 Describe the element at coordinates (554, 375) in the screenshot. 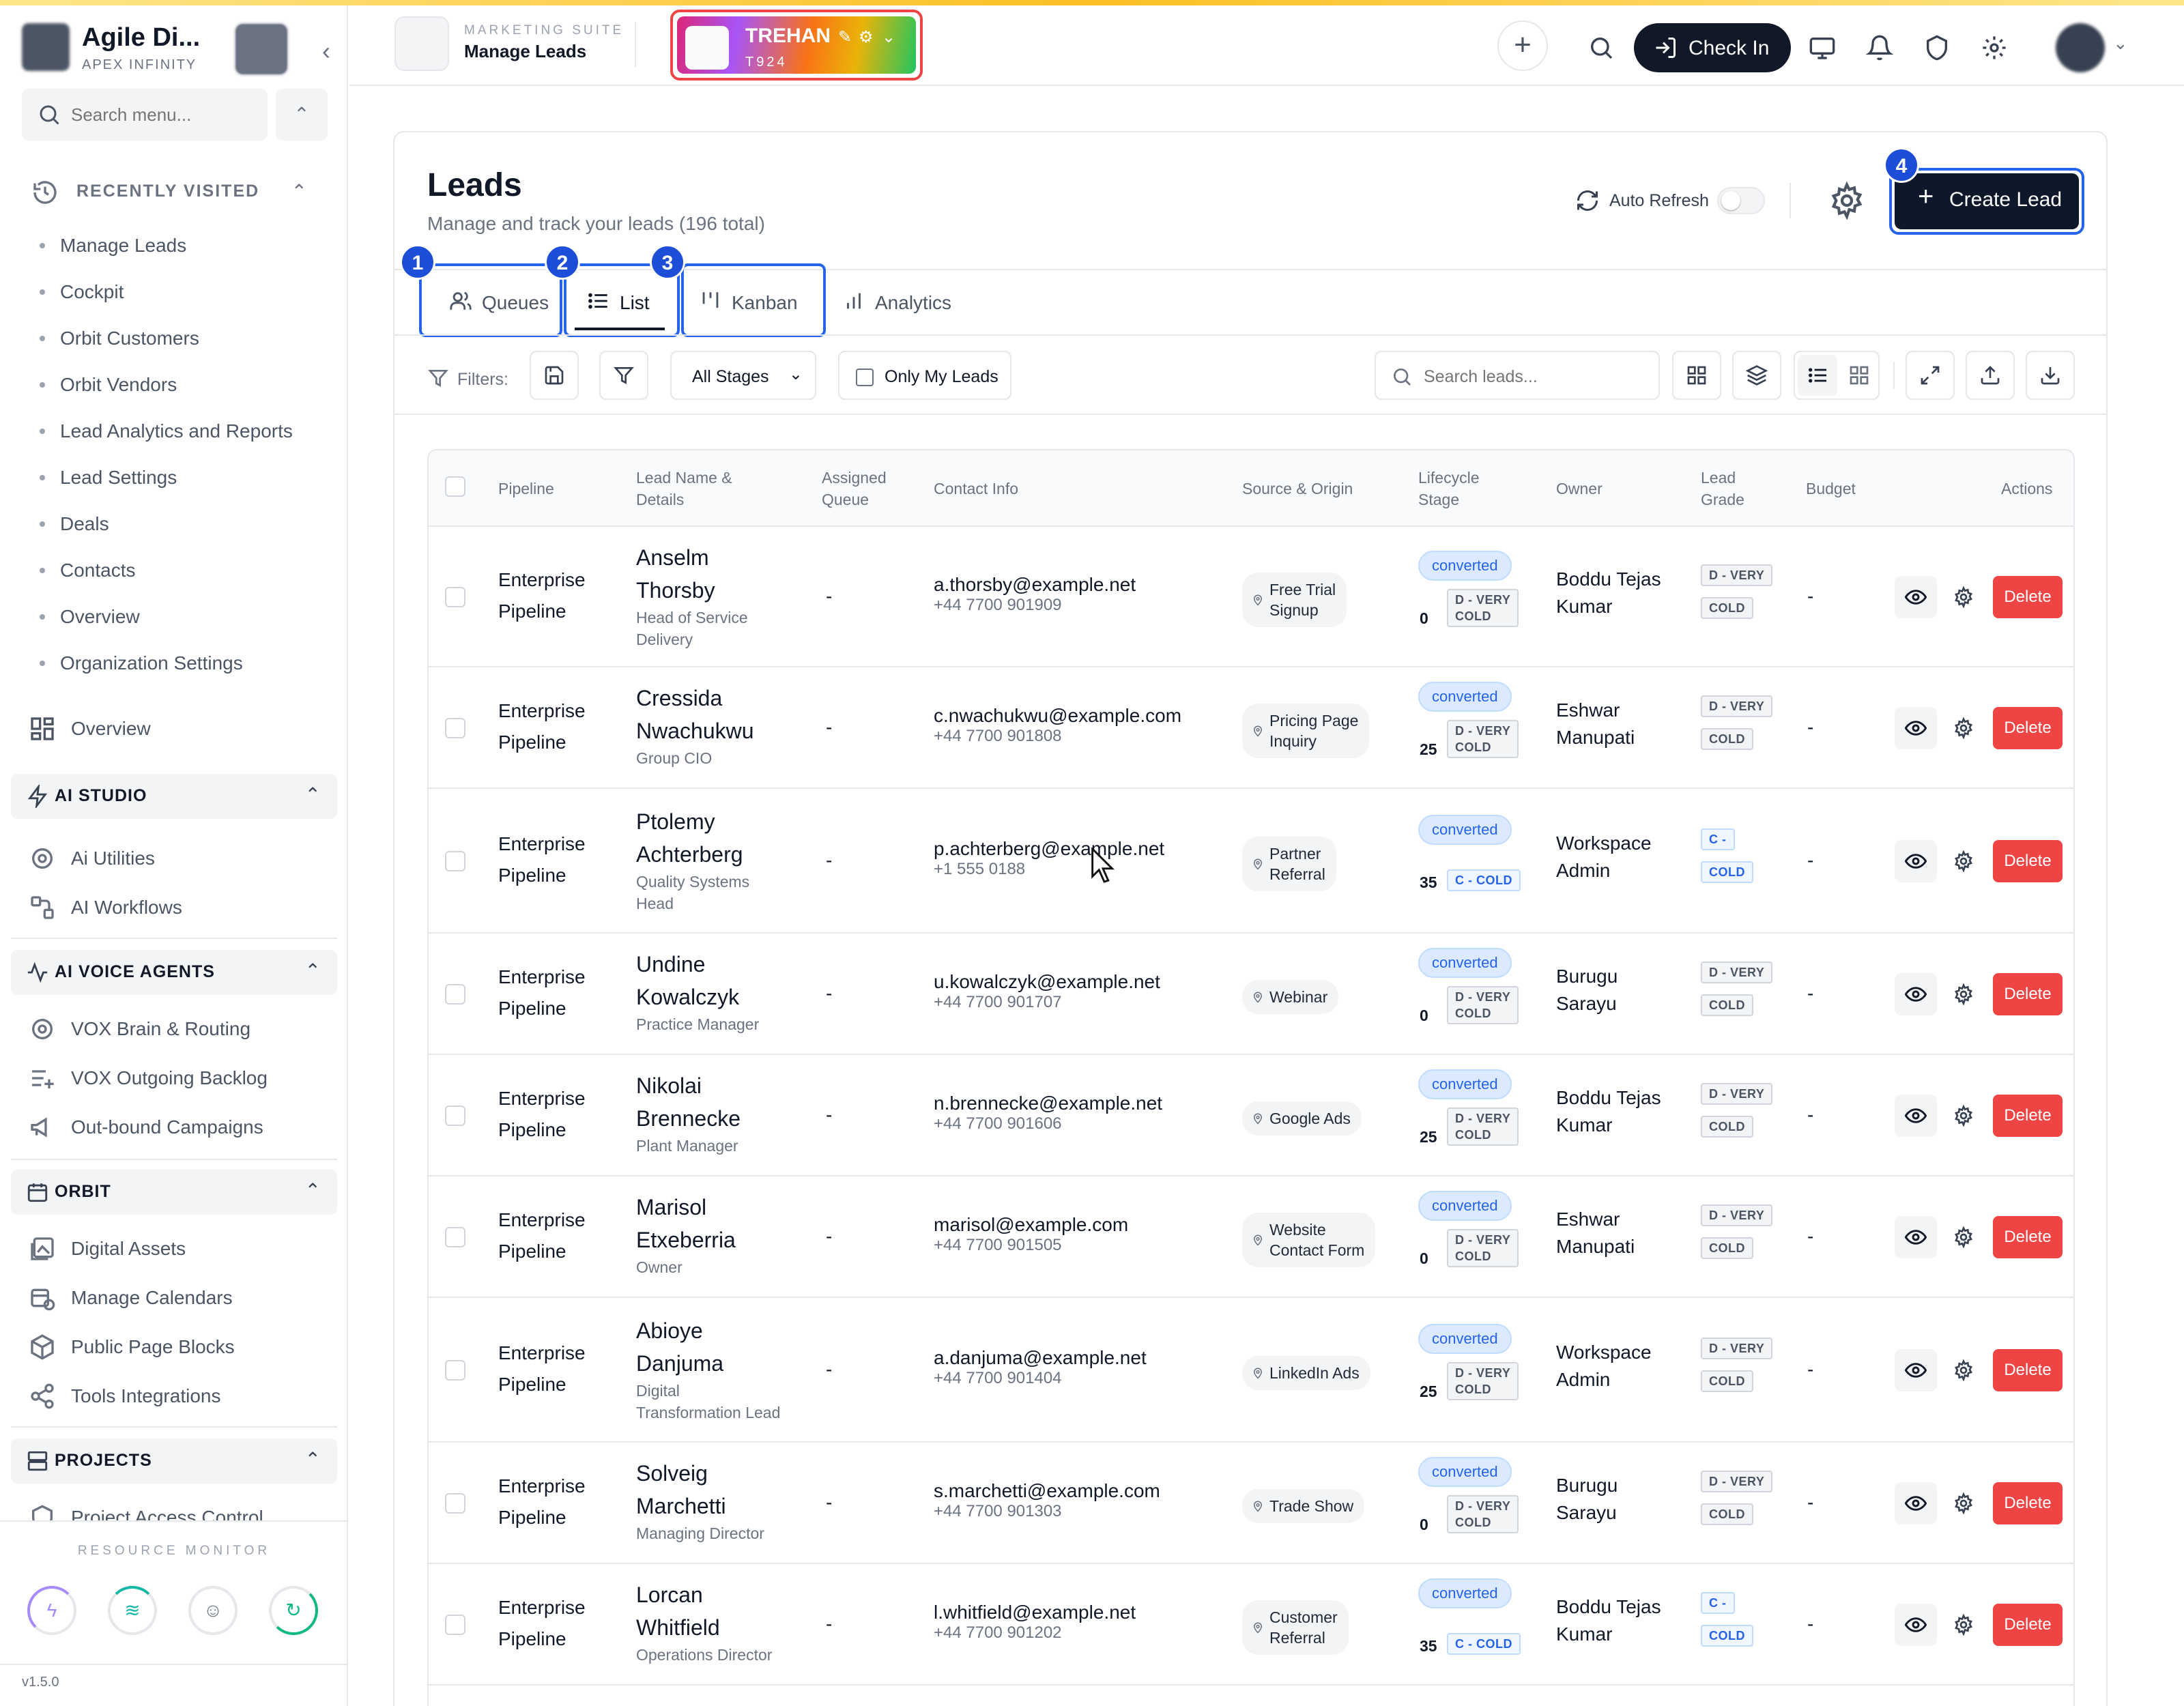

I see `save-filter-button` at that location.